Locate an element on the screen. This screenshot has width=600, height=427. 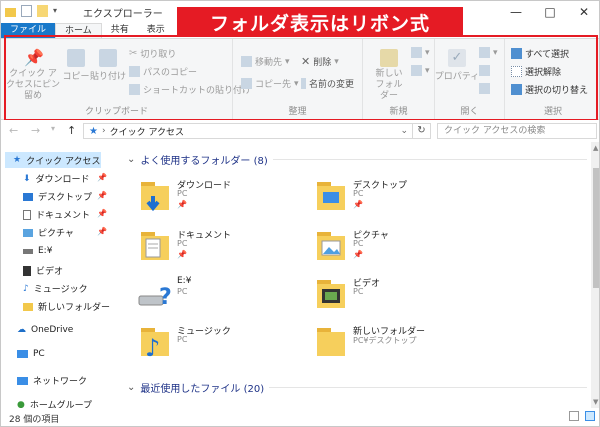
new-item-icon is located at coordinates (416, 52).